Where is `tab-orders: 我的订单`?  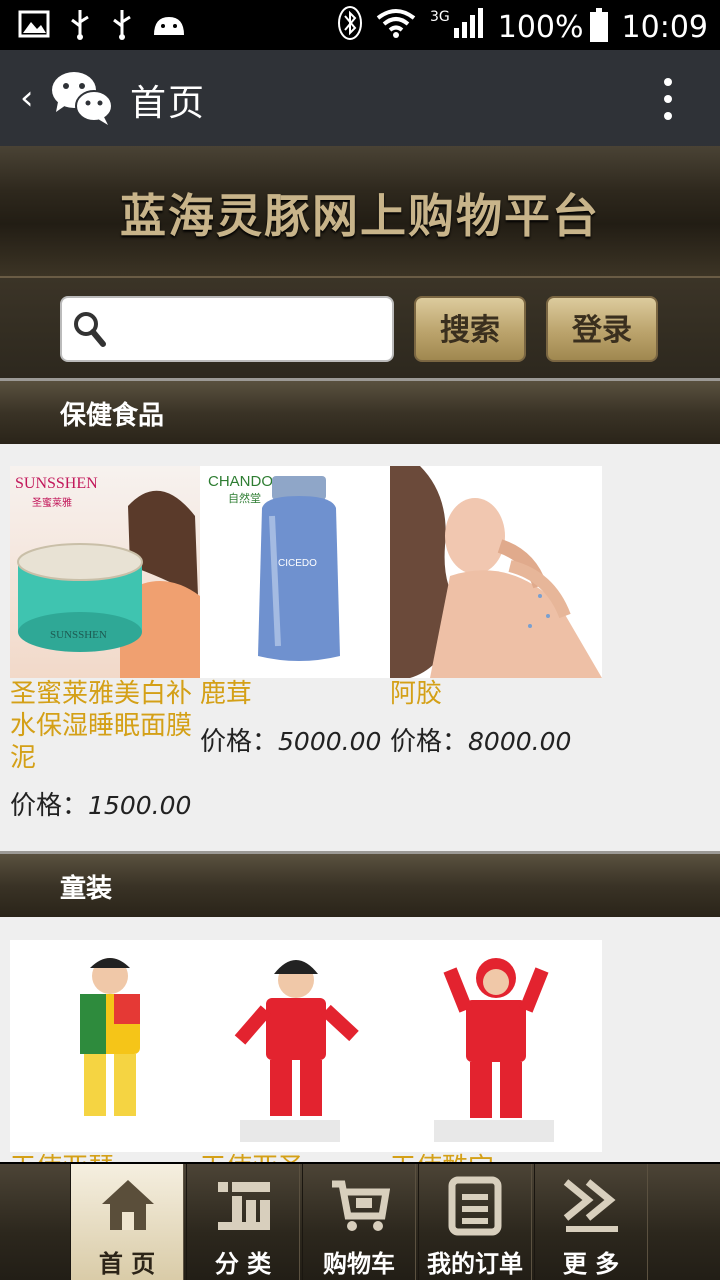
tab-orders: 我的订单 is located at coordinates (475, 1222).